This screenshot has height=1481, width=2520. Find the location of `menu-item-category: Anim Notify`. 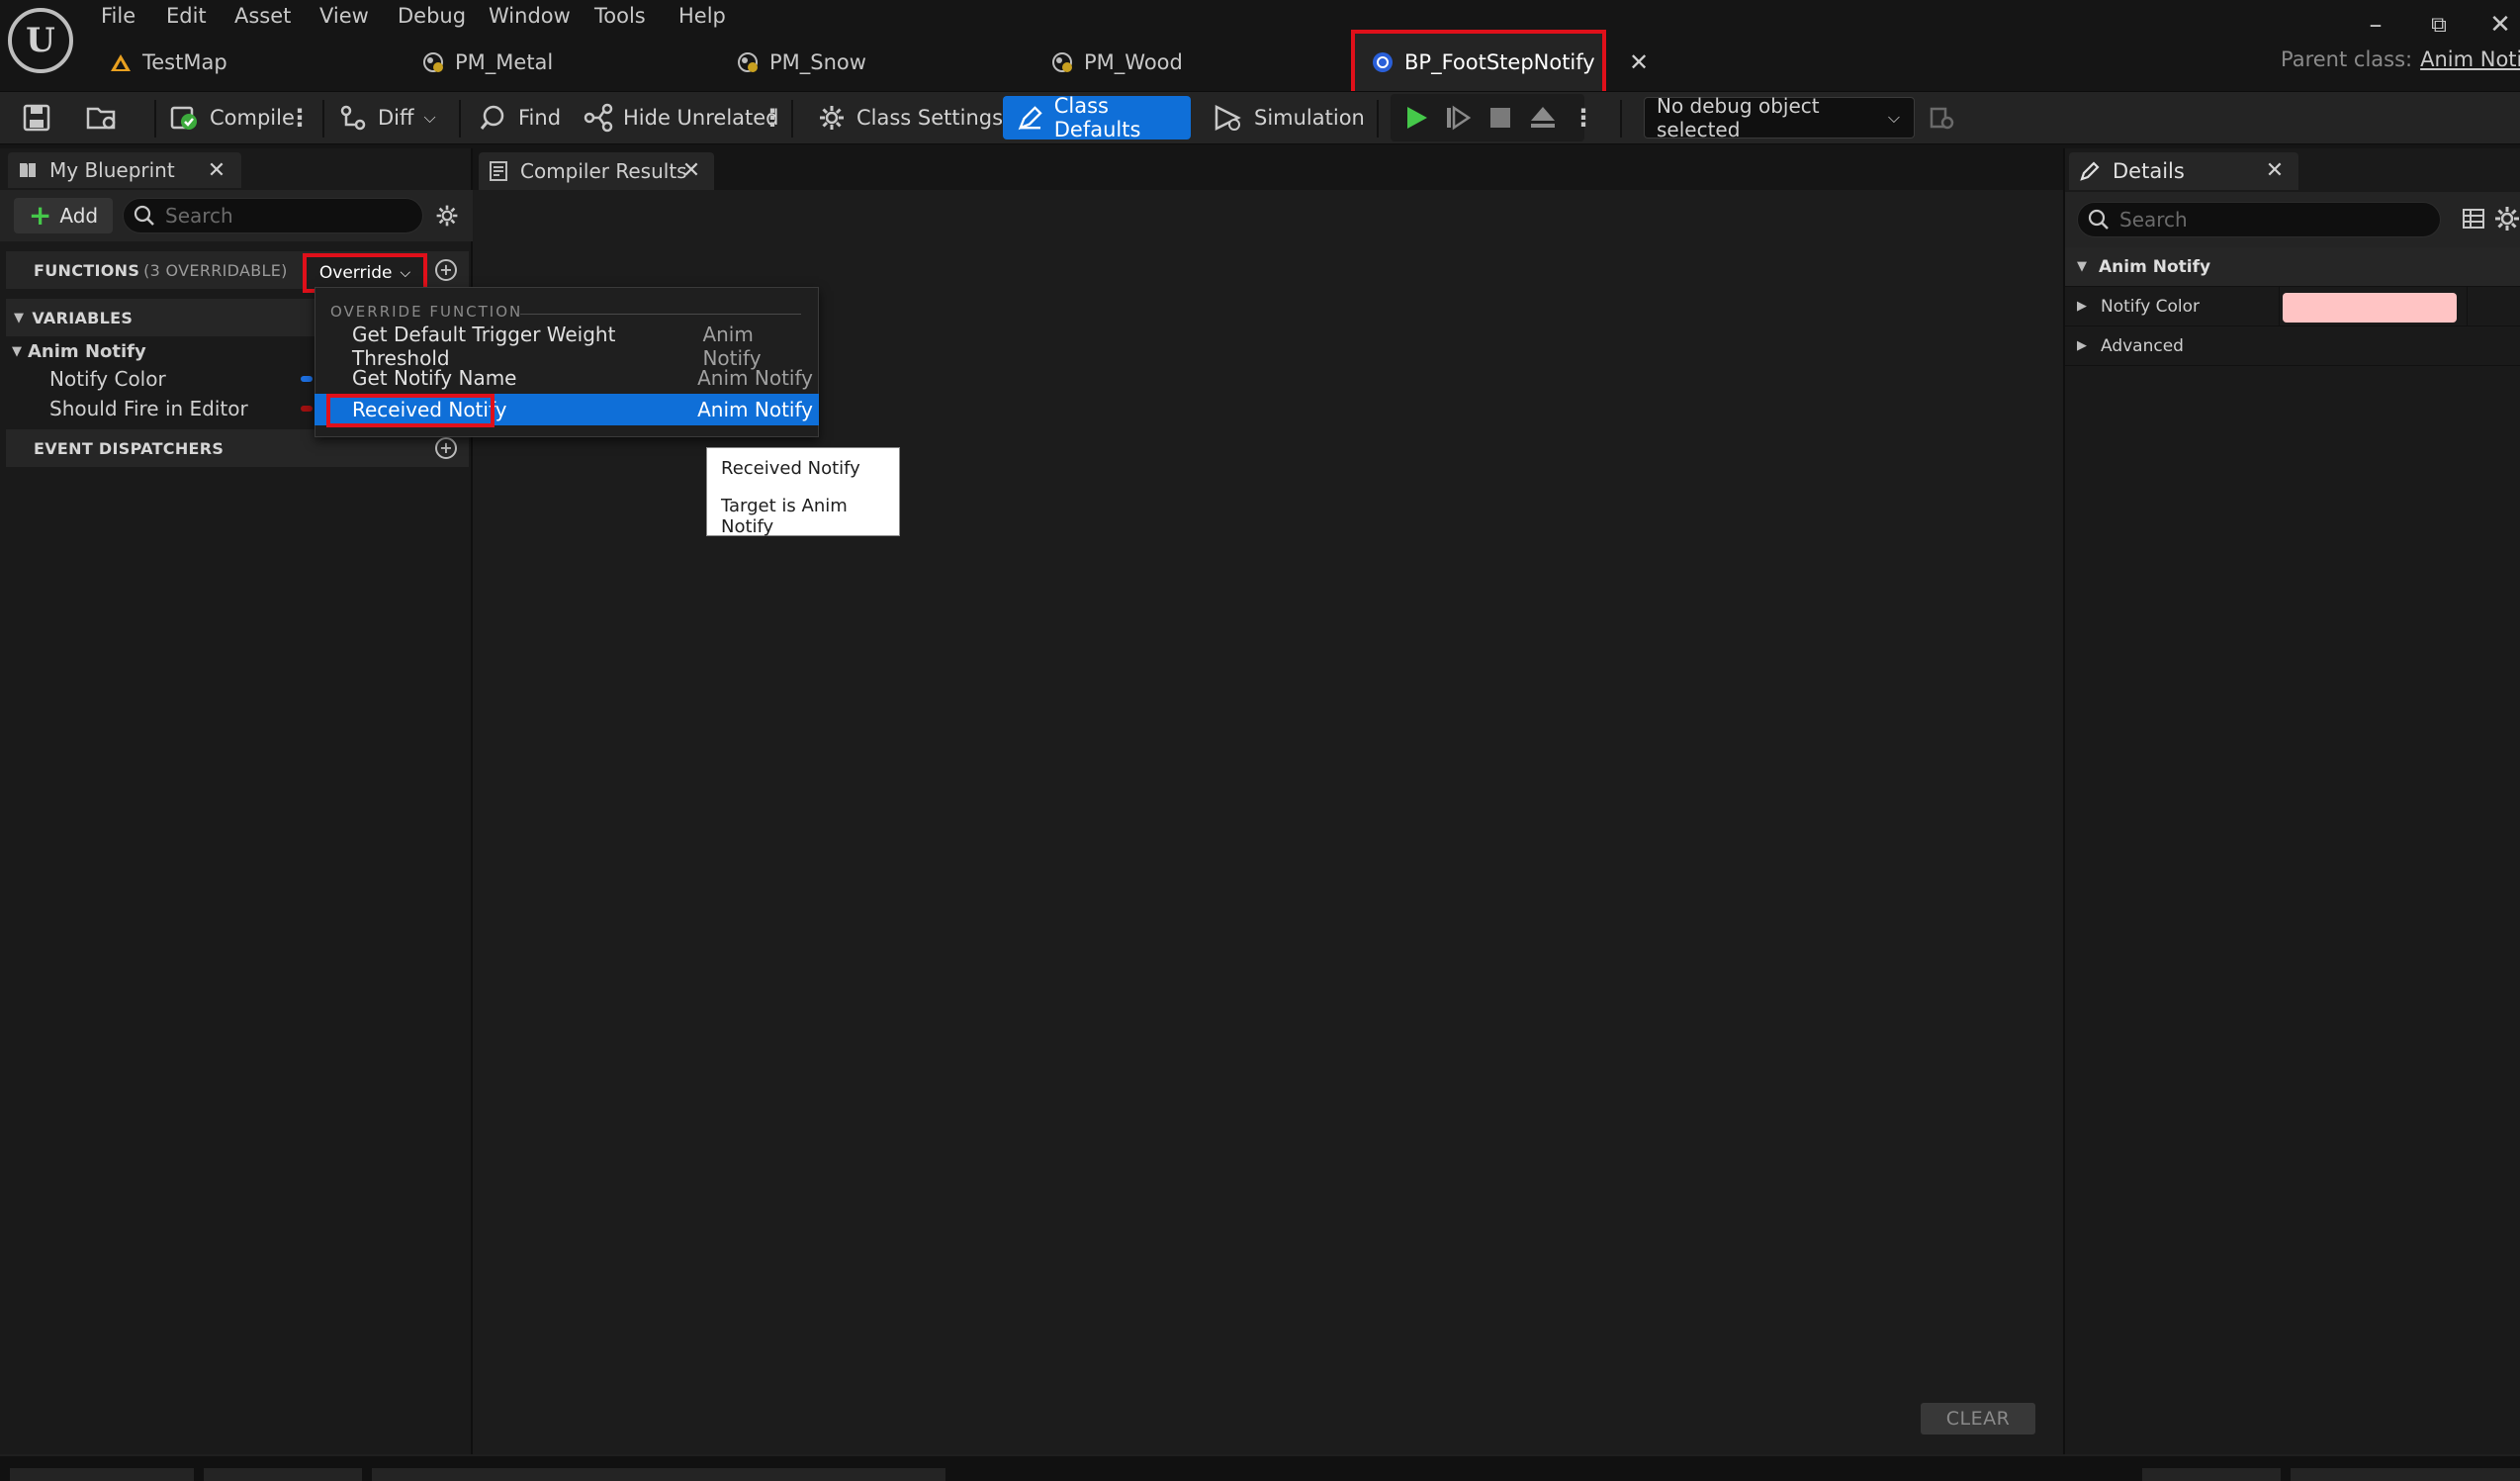

menu-item-category: Anim Notify is located at coordinates (755, 409).